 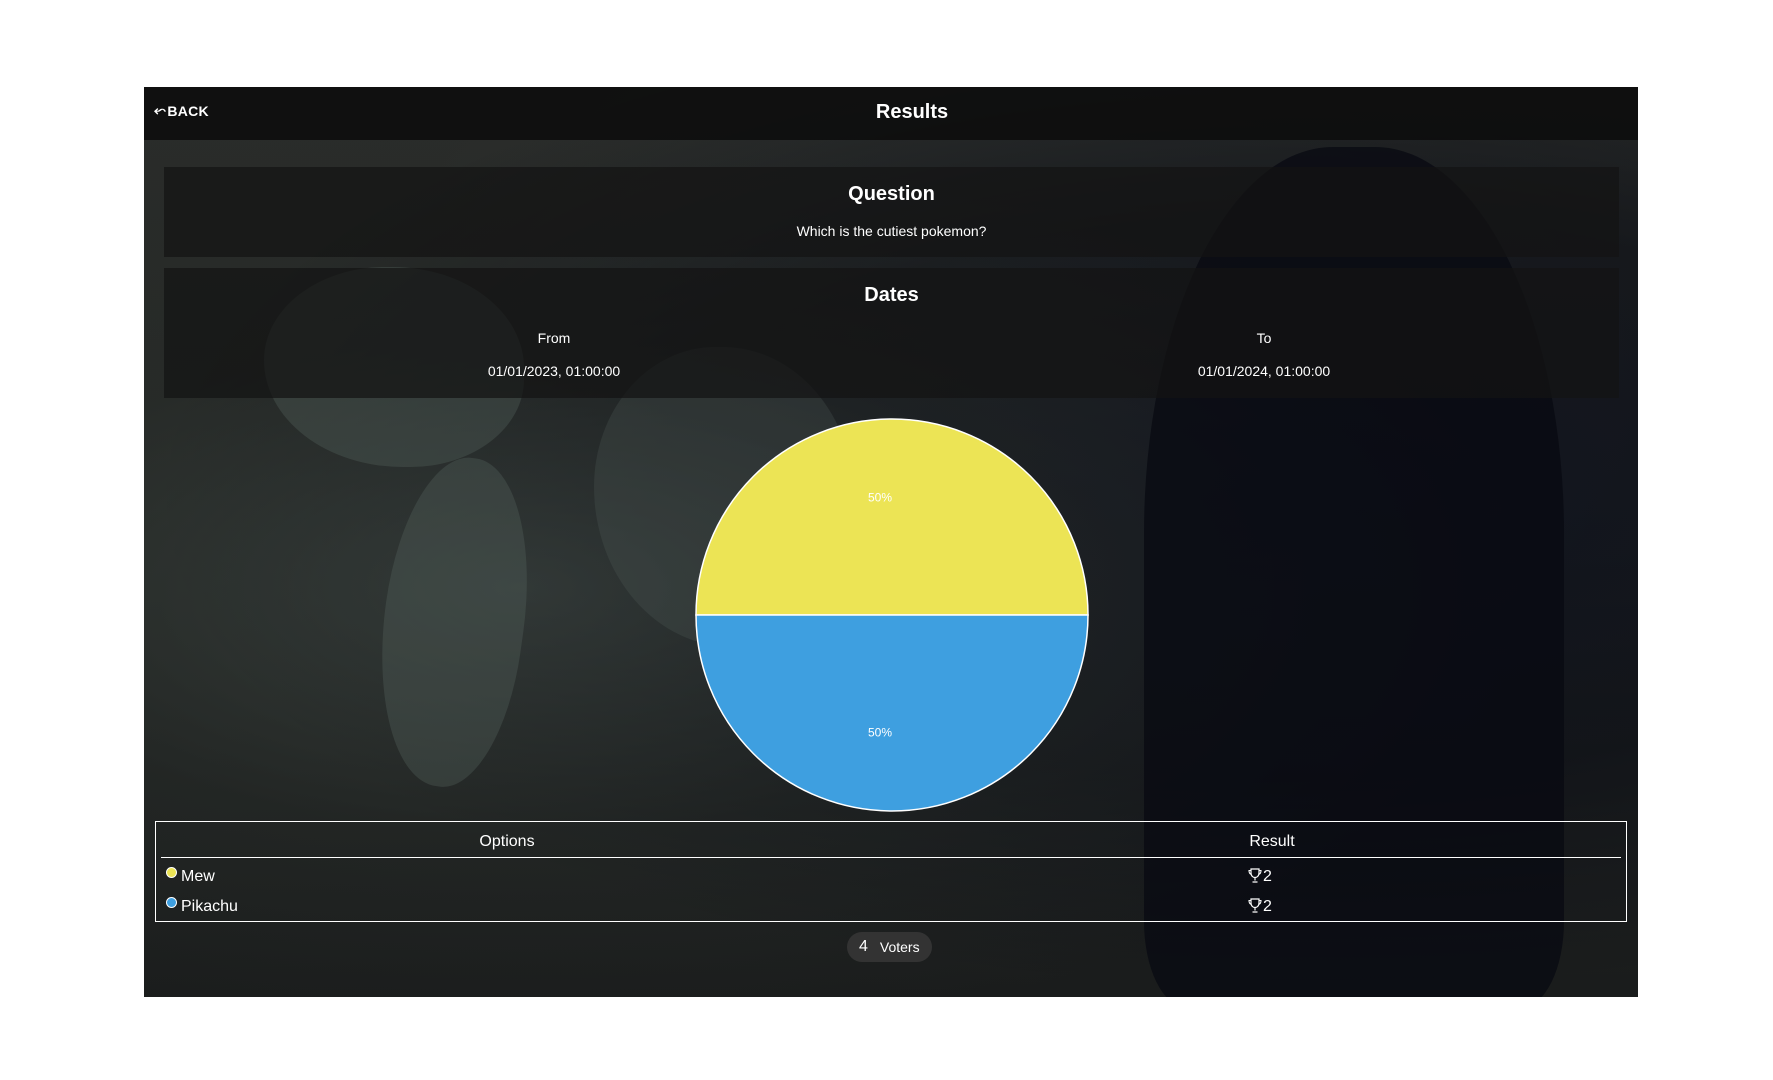 I want to click on to-date: To 01/01/2024, 01:00:00, so click(x=1264, y=354).